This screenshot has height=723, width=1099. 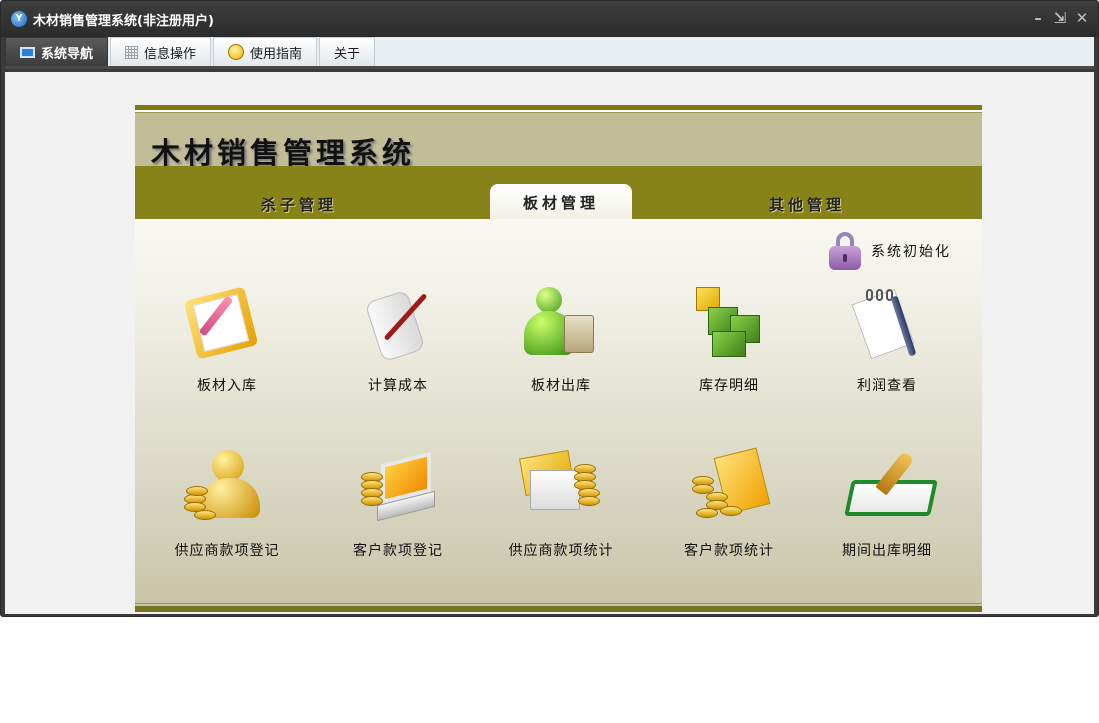 What do you see at coordinates (561, 386) in the screenshot?
I see `item-label: 板材出库` at bounding box center [561, 386].